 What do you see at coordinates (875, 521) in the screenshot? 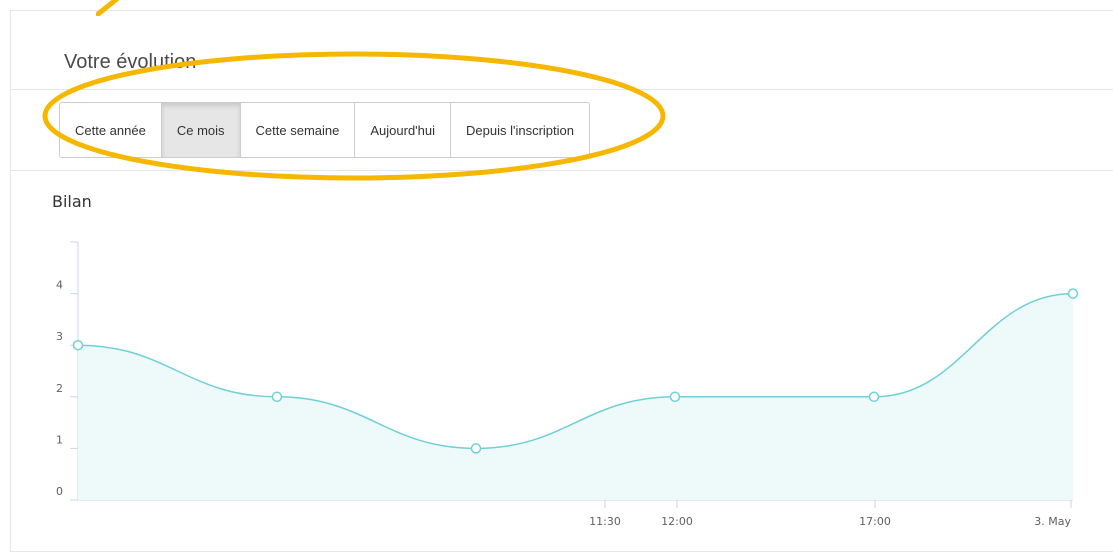
I see `x-tick-label: 17:00` at bounding box center [875, 521].